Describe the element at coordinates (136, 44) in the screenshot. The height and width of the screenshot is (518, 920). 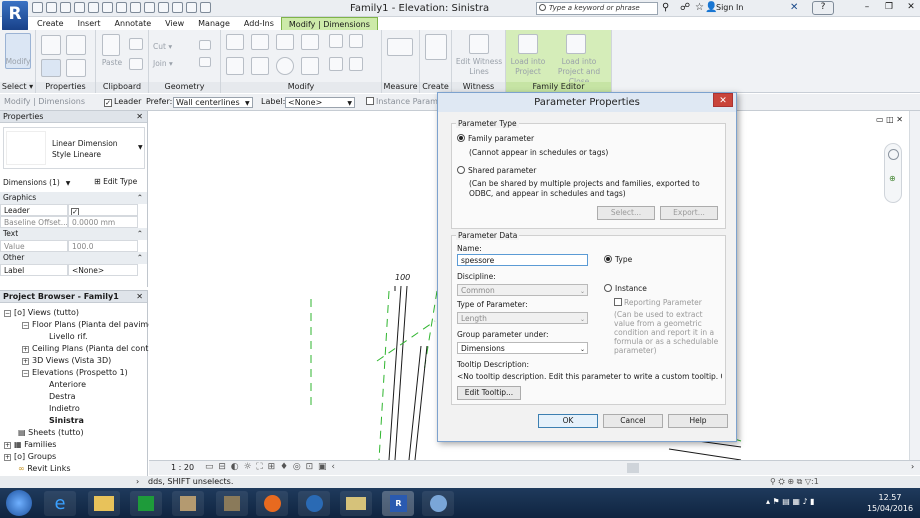
I see `copy-icon` at that location.